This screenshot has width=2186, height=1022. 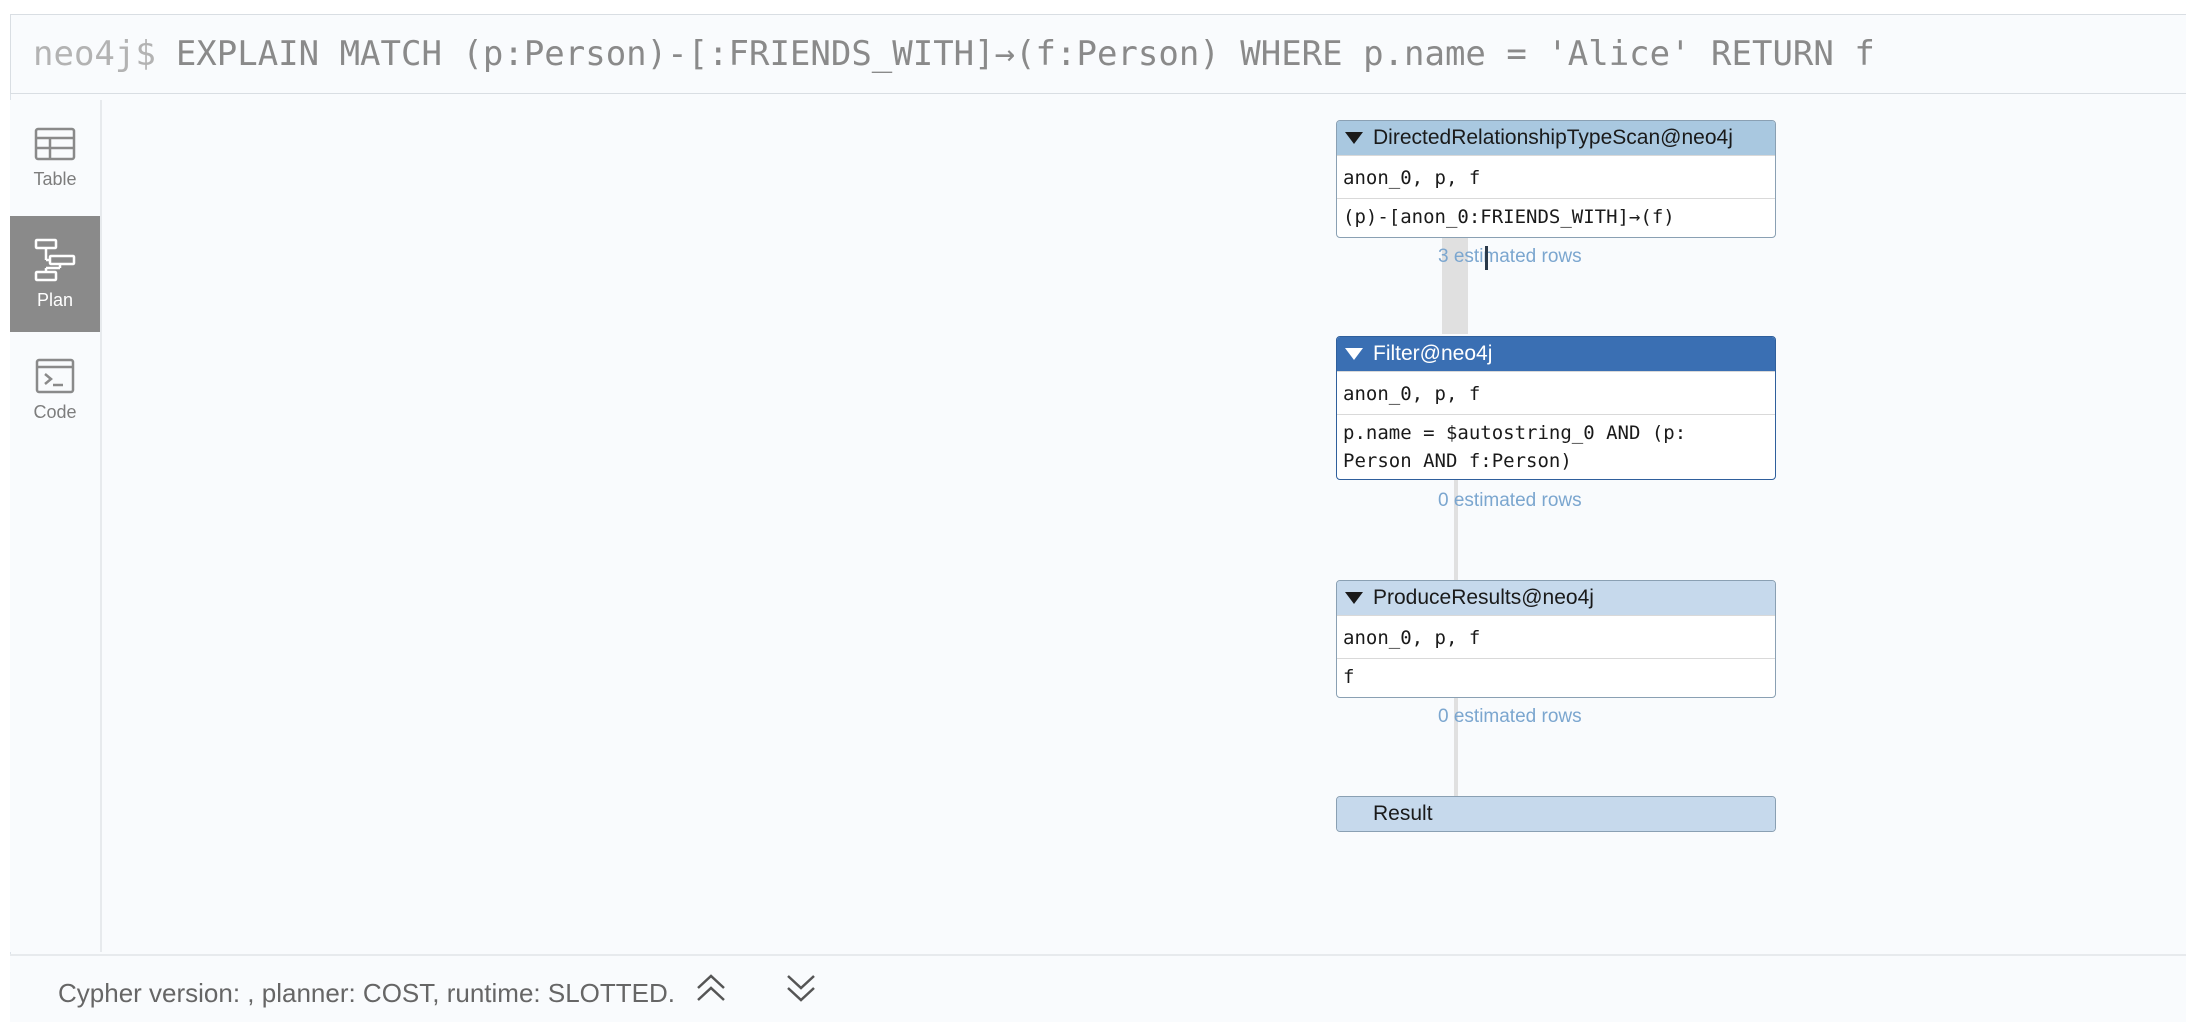 What do you see at coordinates (1556, 217) in the screenshot?
I see `operator-details: (p)-[anon_0:FRIENDS_WITH]→(f)` at bounding box center [1556, 217].